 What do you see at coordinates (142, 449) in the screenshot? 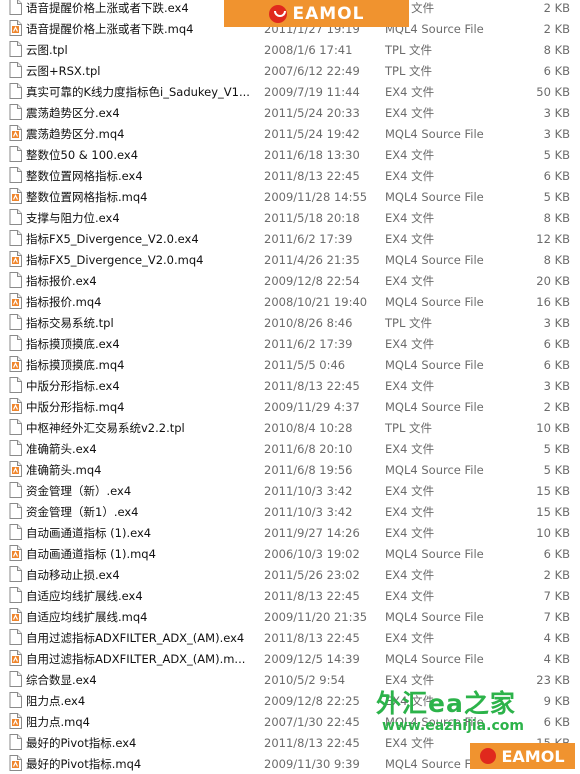
I see `file-name: 准确箭头.ex4` at bounding box center [142, 449].